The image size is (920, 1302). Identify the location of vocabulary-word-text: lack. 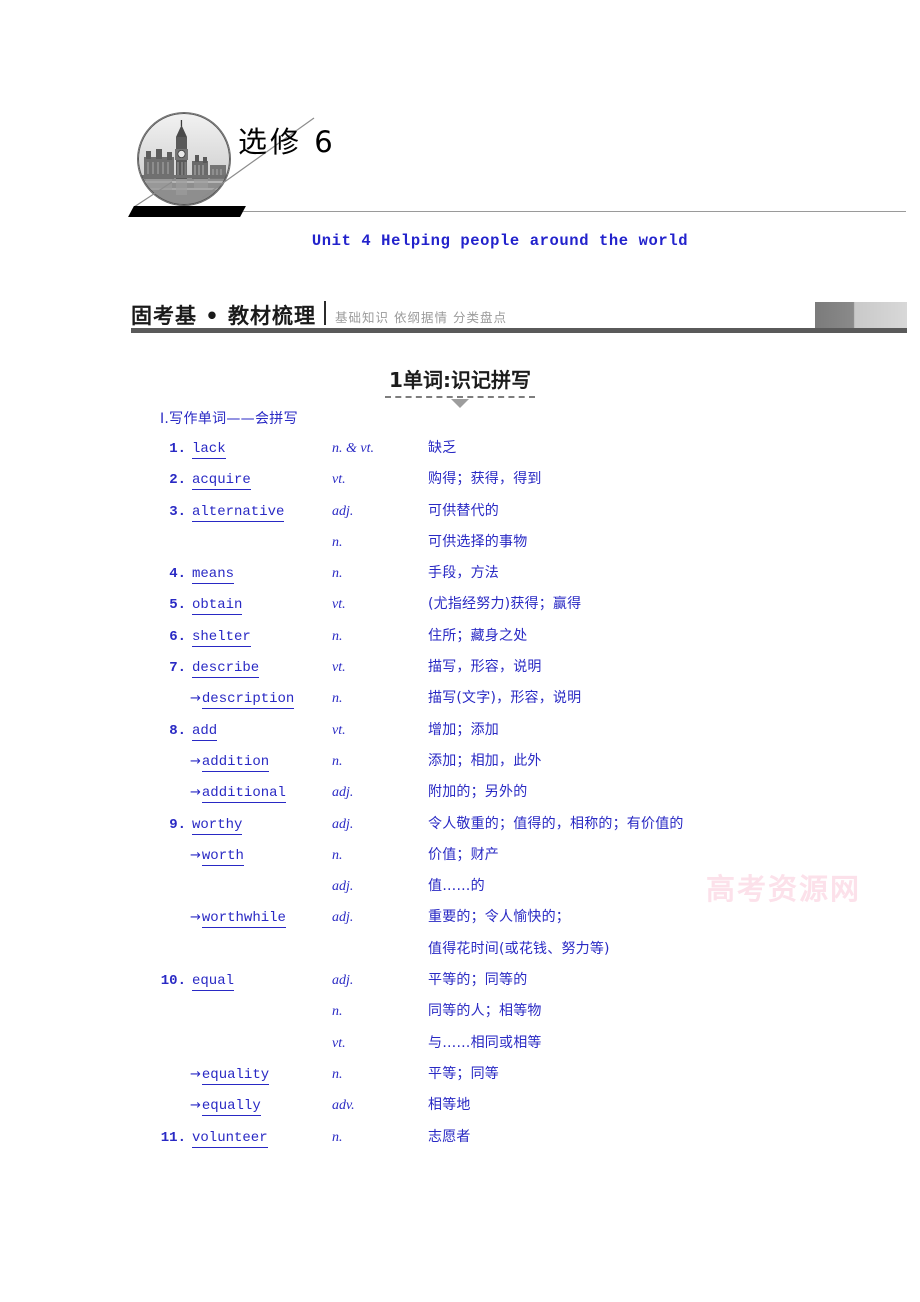
(209, 450).